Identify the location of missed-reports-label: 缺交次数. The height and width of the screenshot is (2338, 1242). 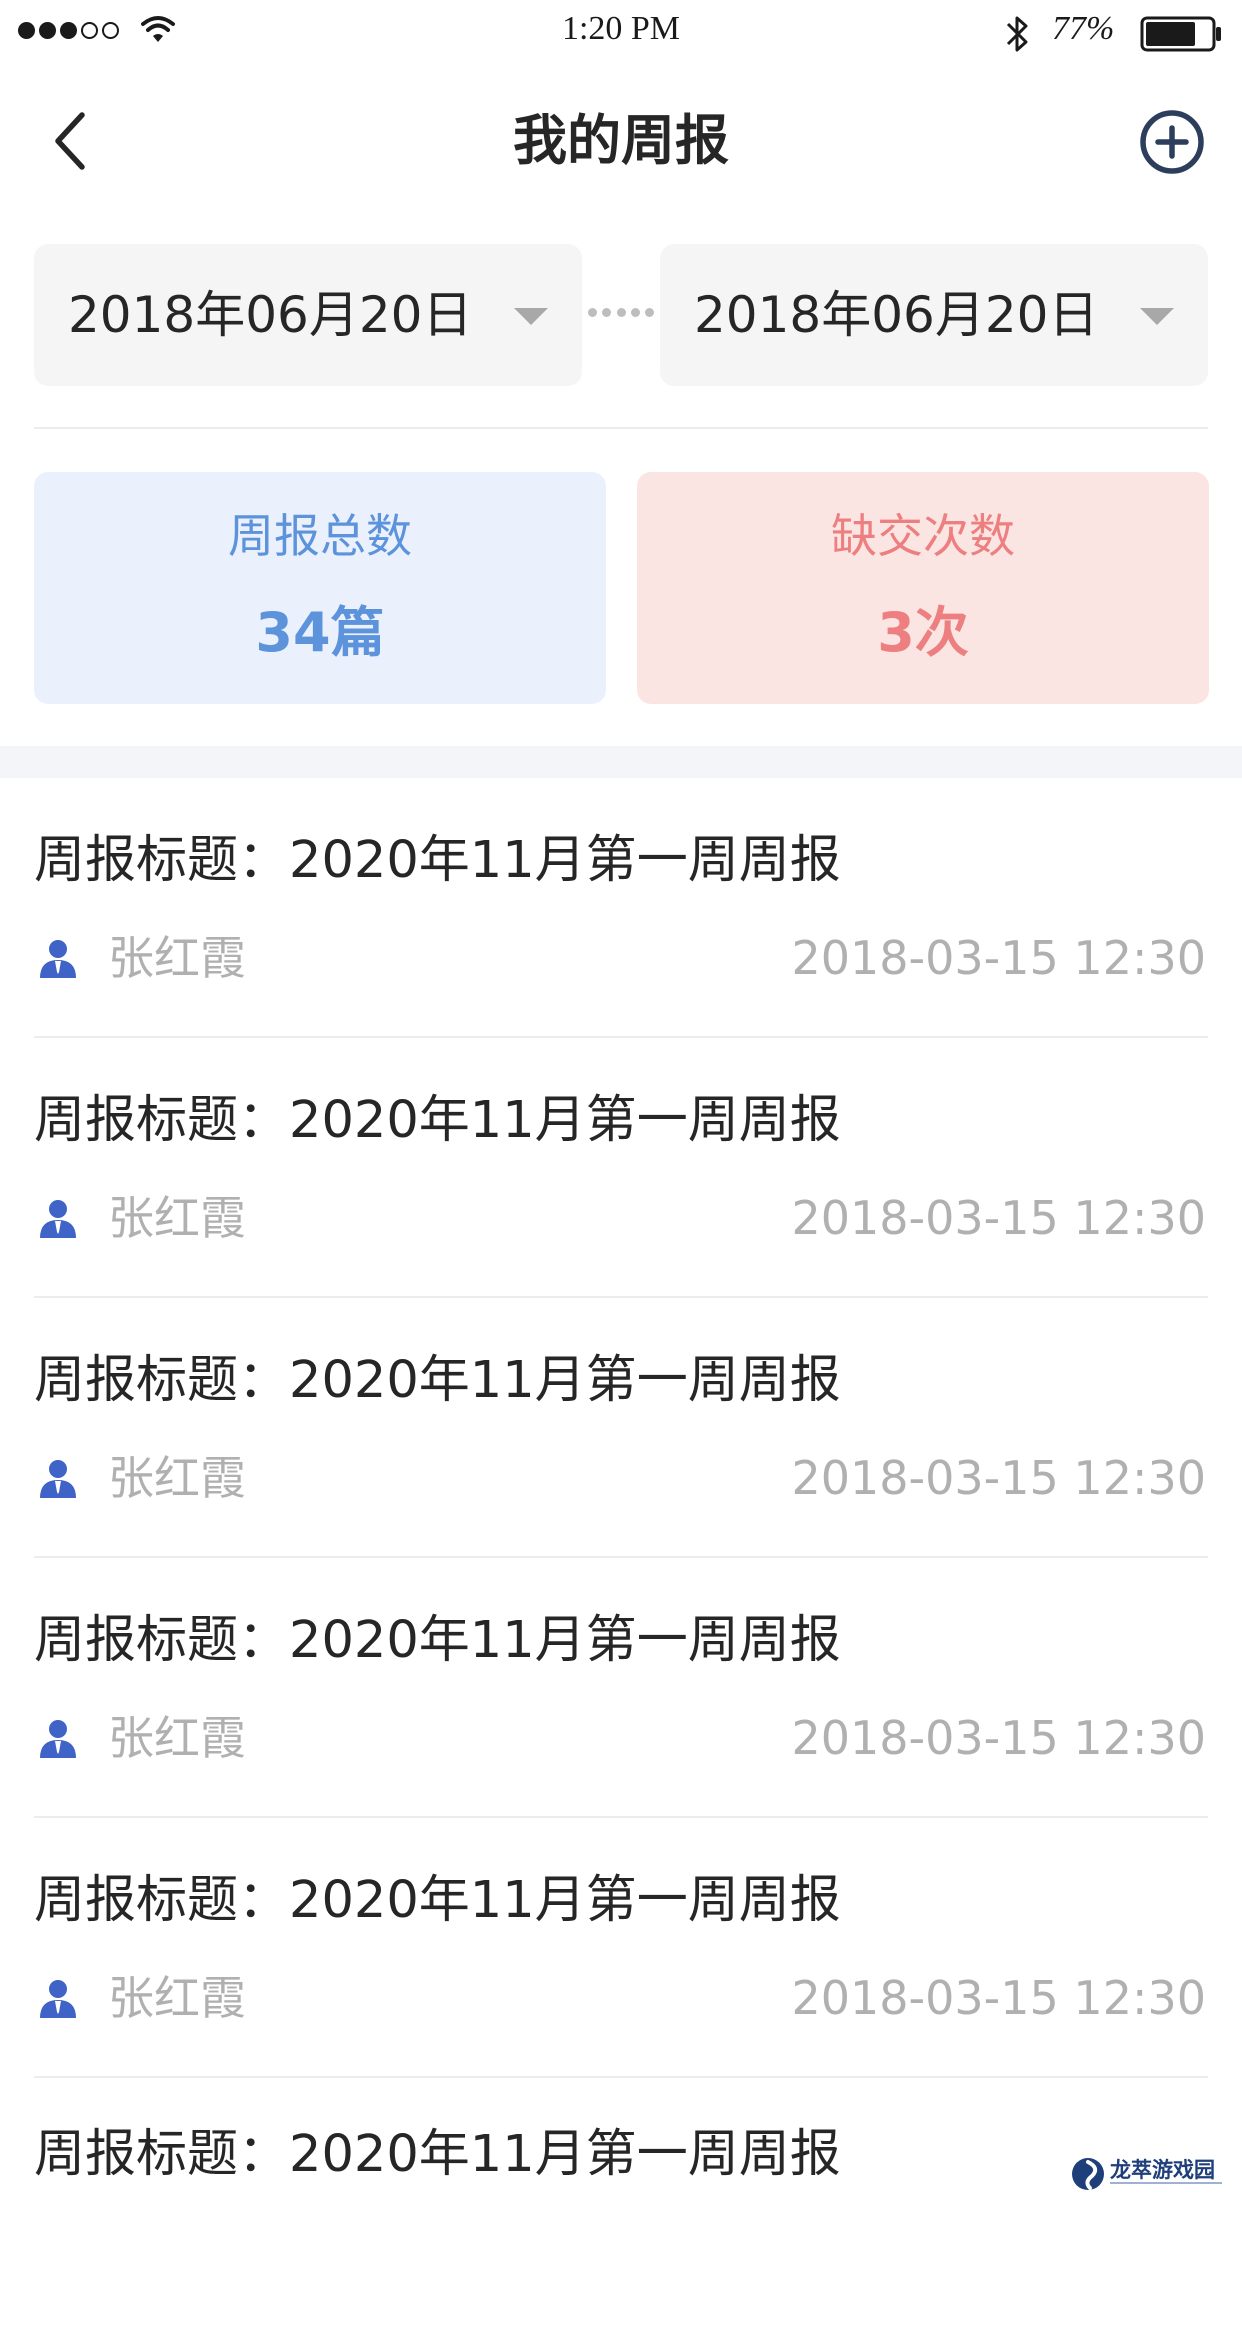
(923, 536).